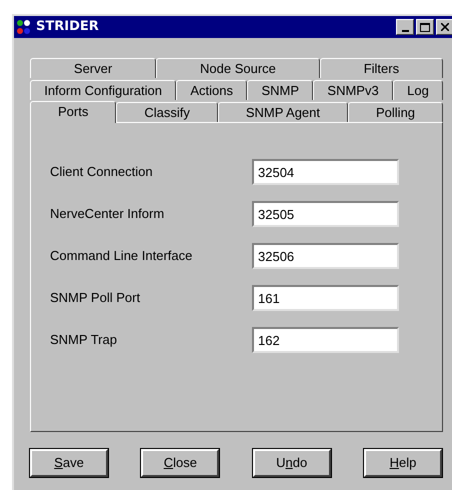 Image resolution: width=452 pixels, height=490 pixels. Describe the element at coordinates (122, 256) in the screenshot. I see `field-label: Command Line Interface` at that location.